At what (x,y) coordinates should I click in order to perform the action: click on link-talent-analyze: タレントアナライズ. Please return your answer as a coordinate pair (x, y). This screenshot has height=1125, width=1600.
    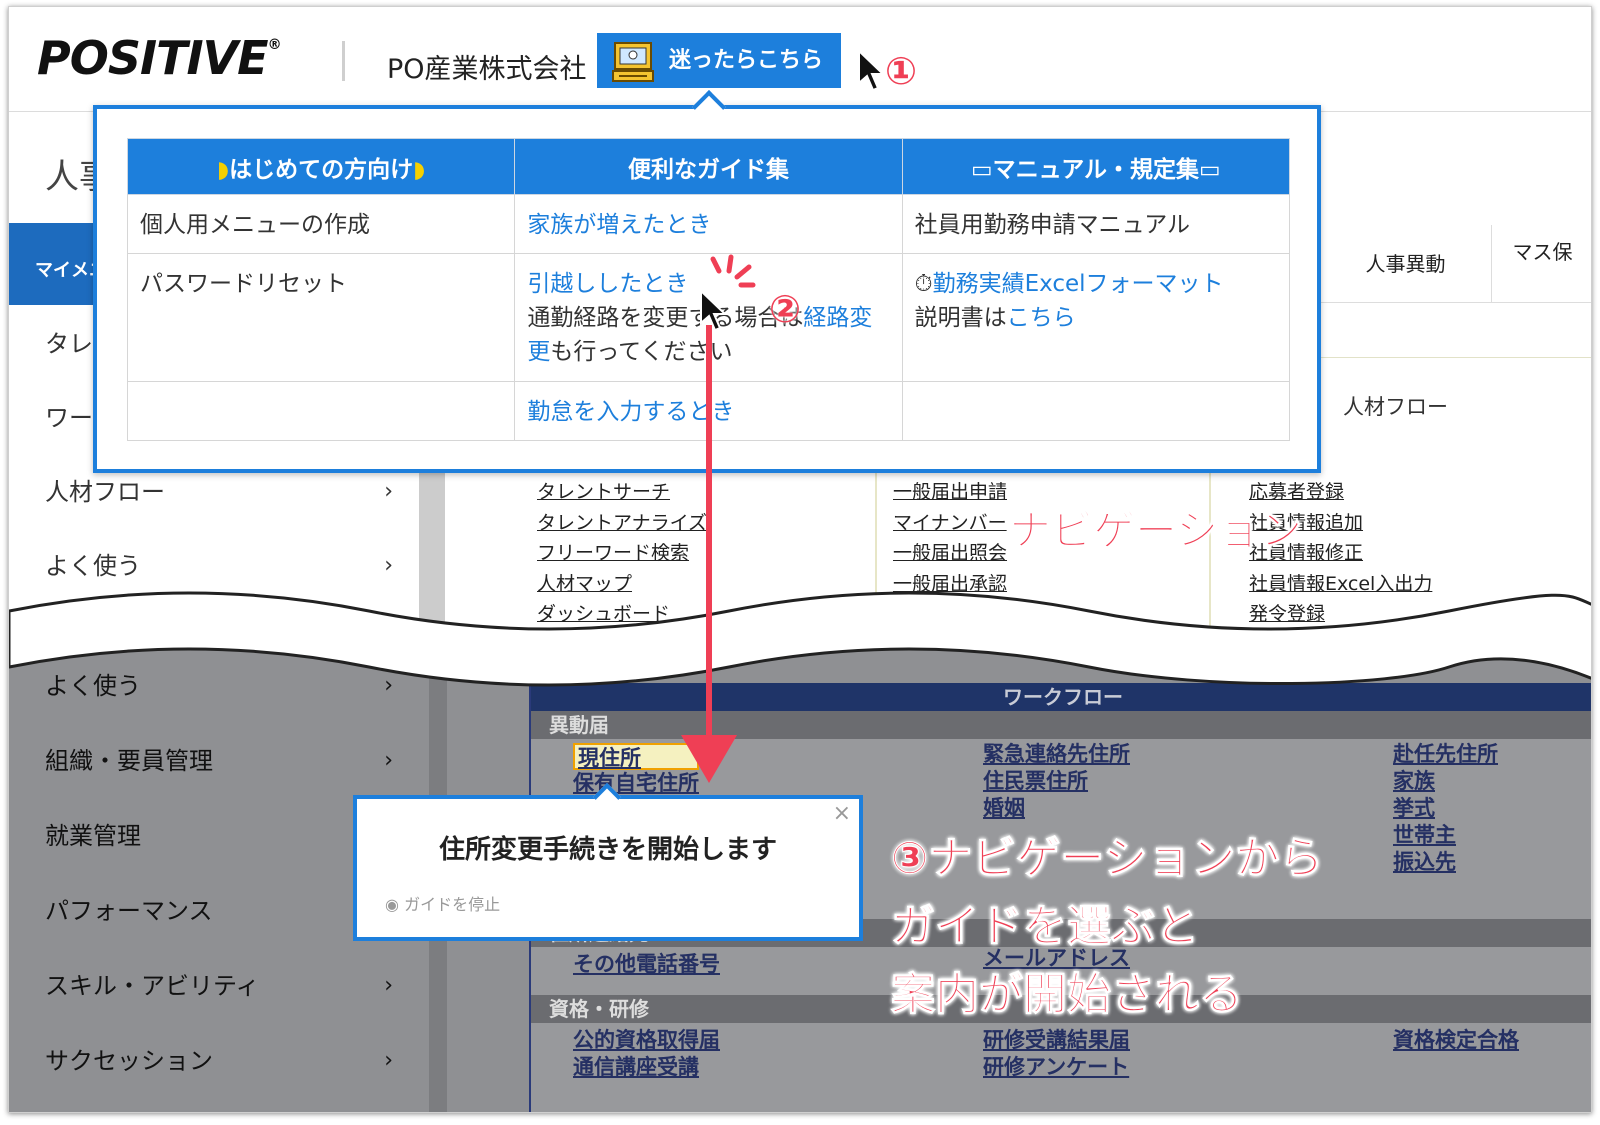
    Looking at the image, I should click on (622, 523).